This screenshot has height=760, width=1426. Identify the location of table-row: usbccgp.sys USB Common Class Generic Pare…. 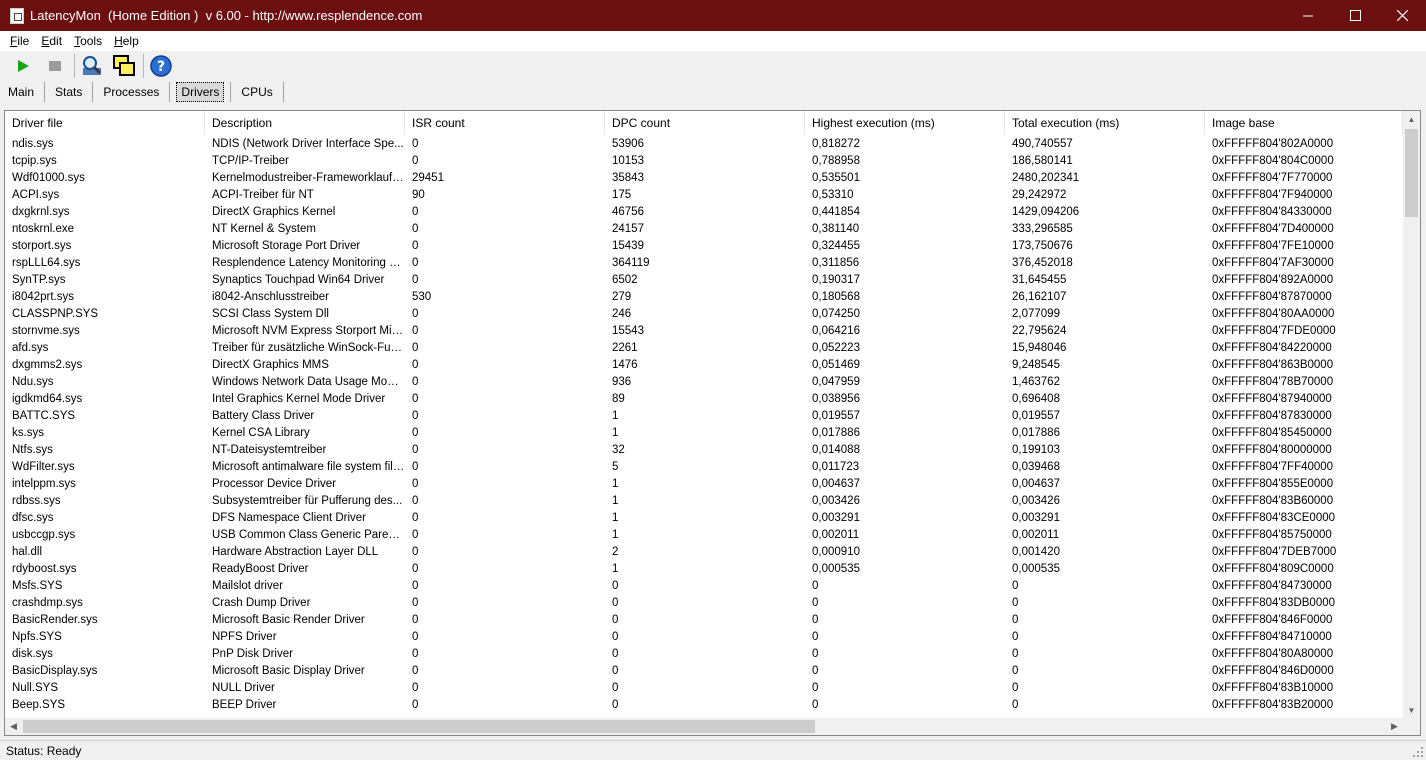
(704, 534).